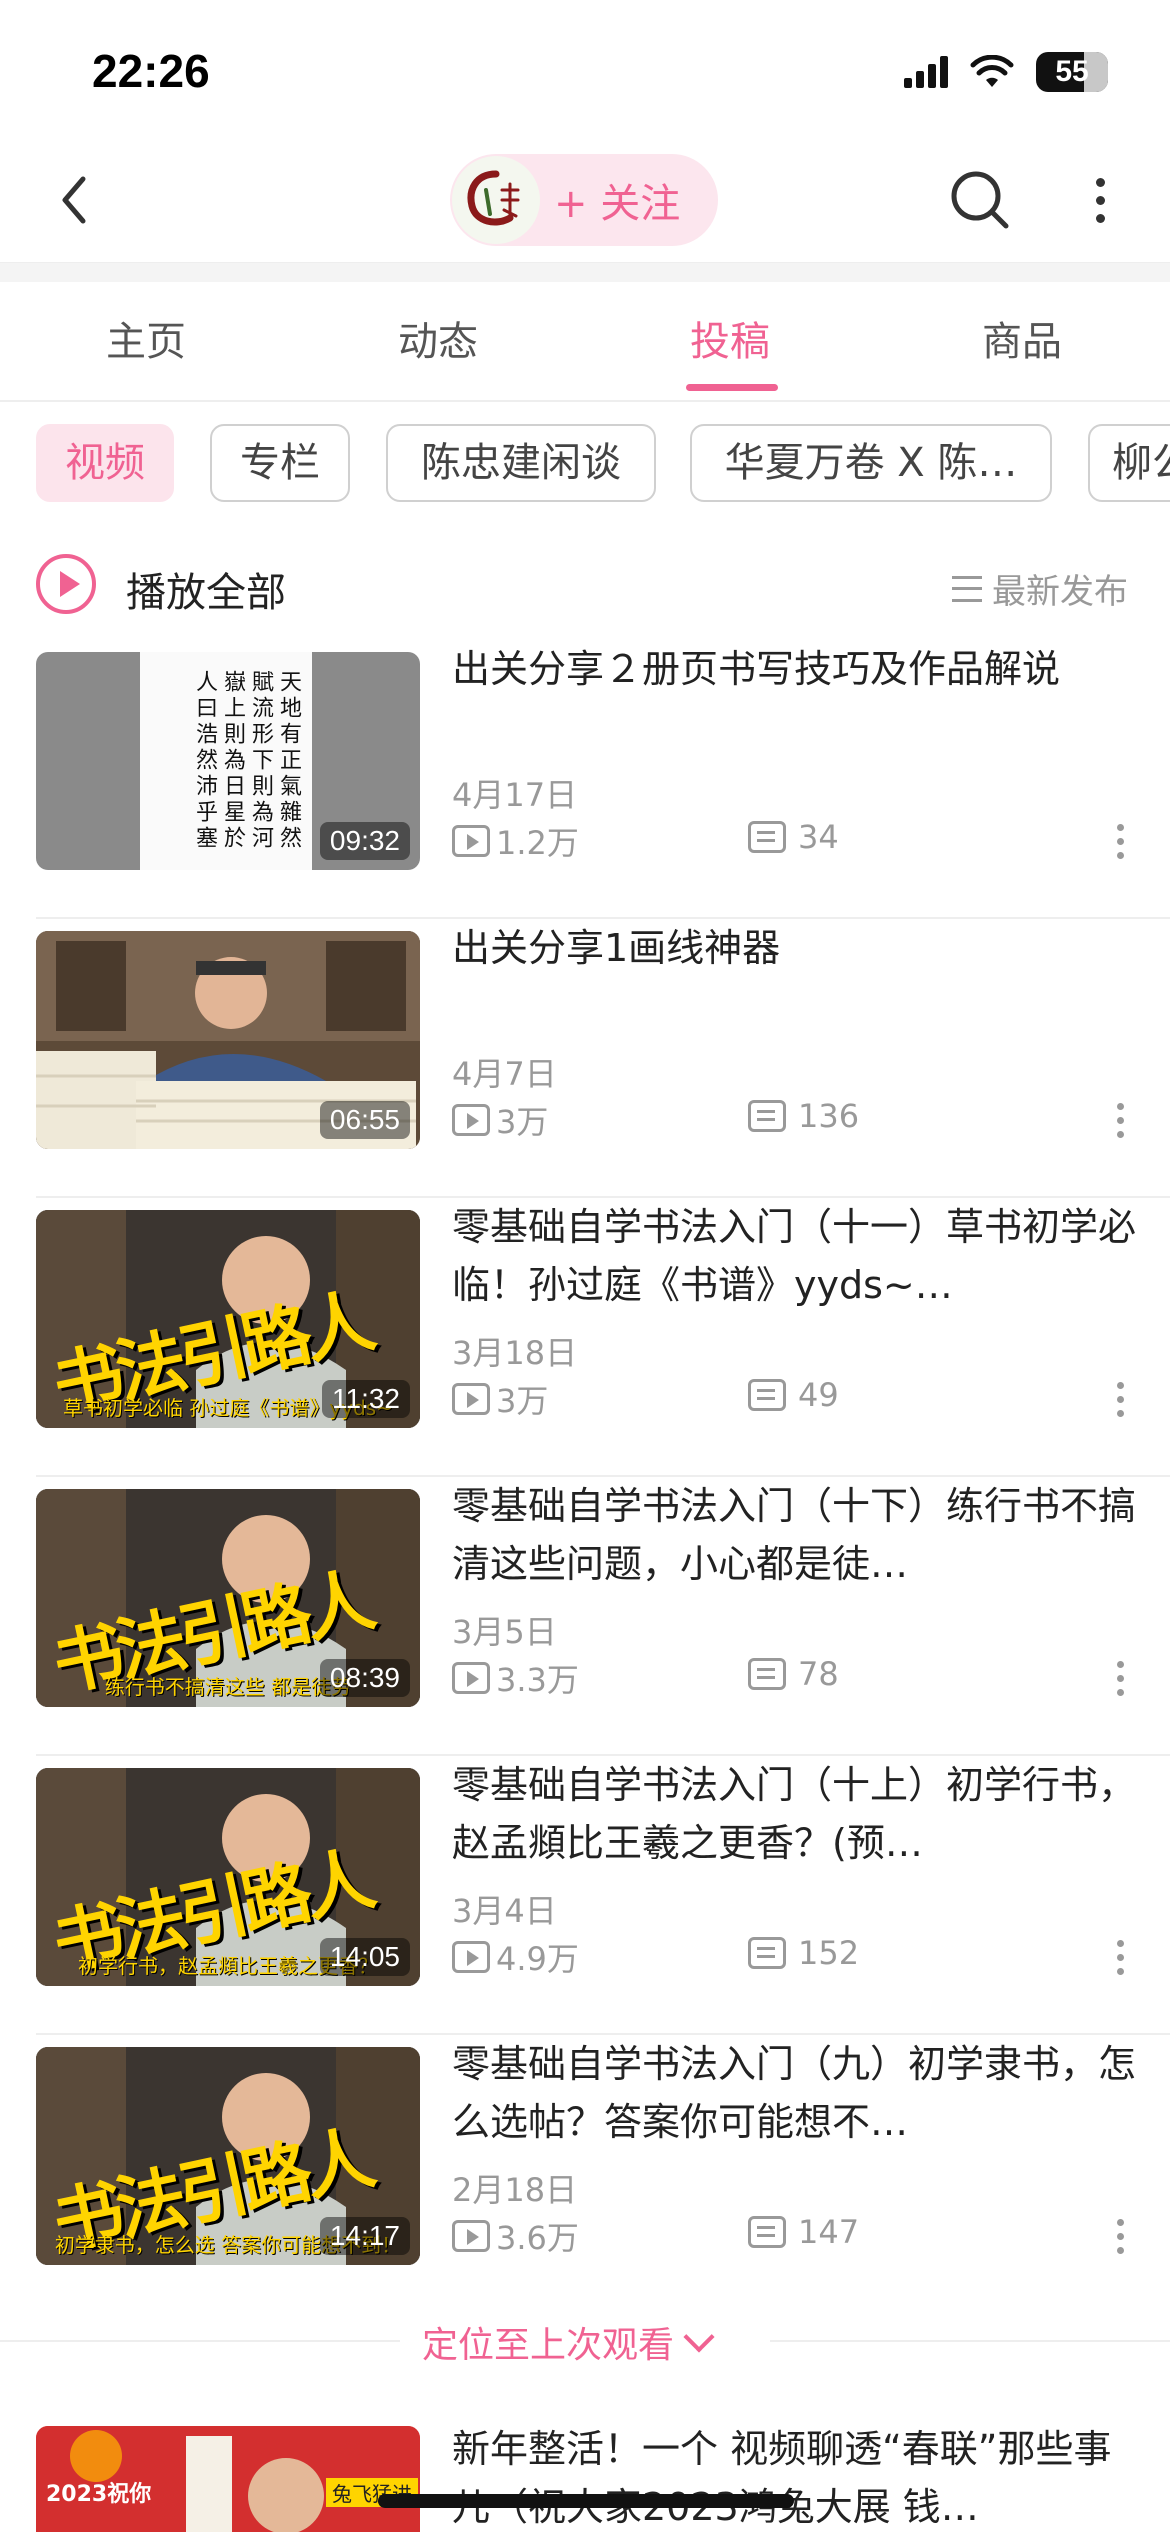 This screenshot has height=2532, width=1170. What do you see at coordinates (66, 584) in the screenshot?
I see `play-circle-icon` at bounding box center [66, 584].